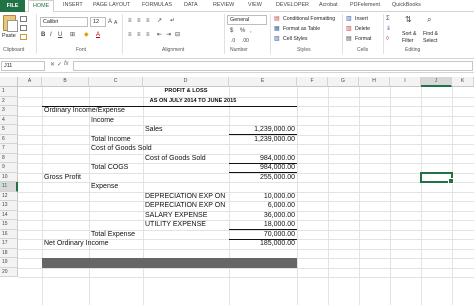 The image size is (474, 305). I want to click on cell-e13: 10,000.00, so click(262, 197).